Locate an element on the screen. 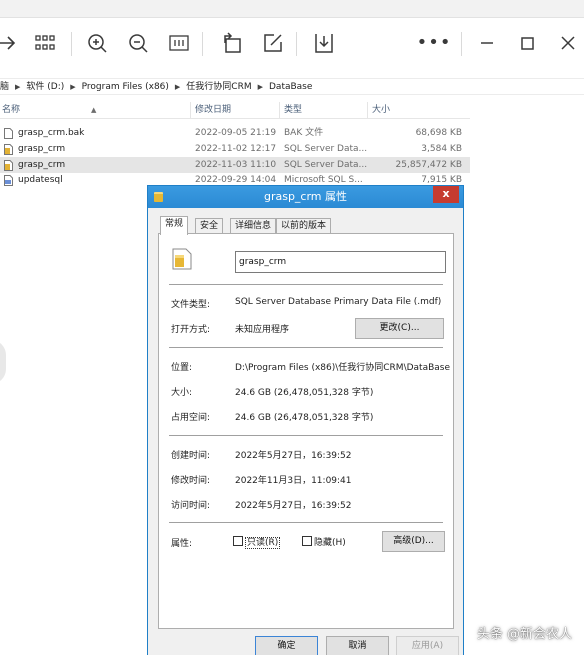 The width and height of the screenshot is (584, 655). ribbon-labels-strip is located at coordinates (292, 71).